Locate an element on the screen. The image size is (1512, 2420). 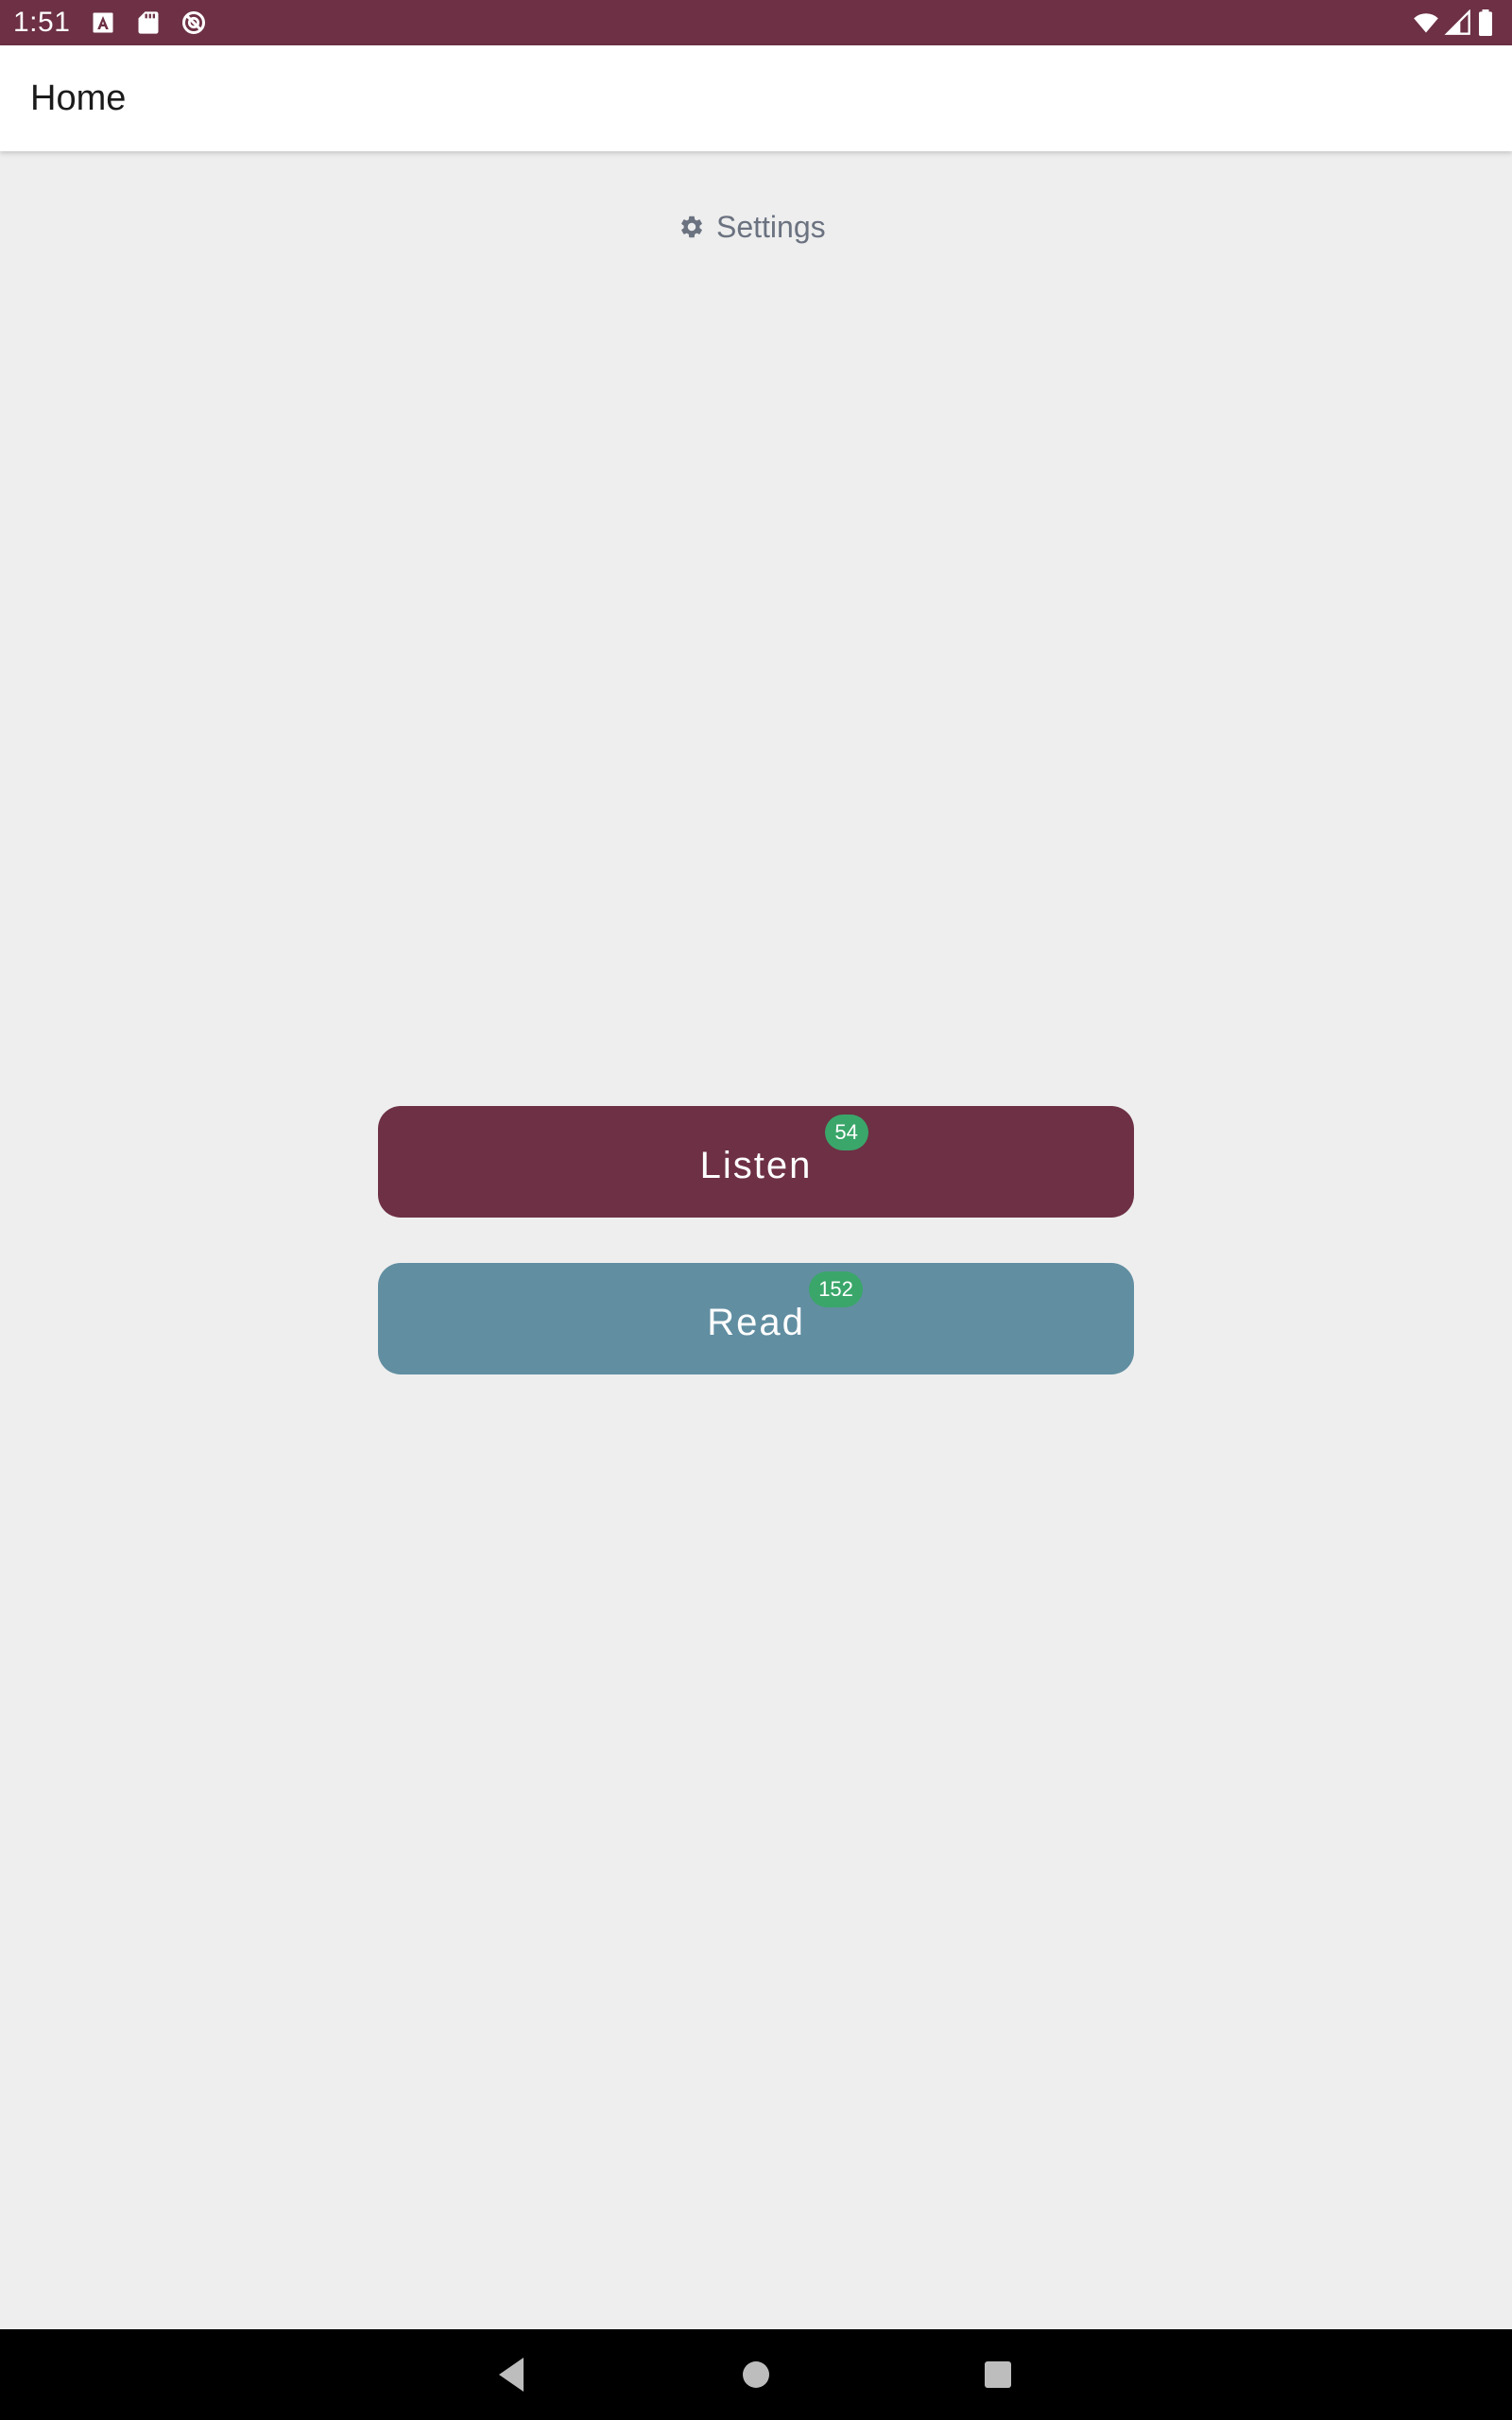
home-icon is located at coordinates (756, 2374).